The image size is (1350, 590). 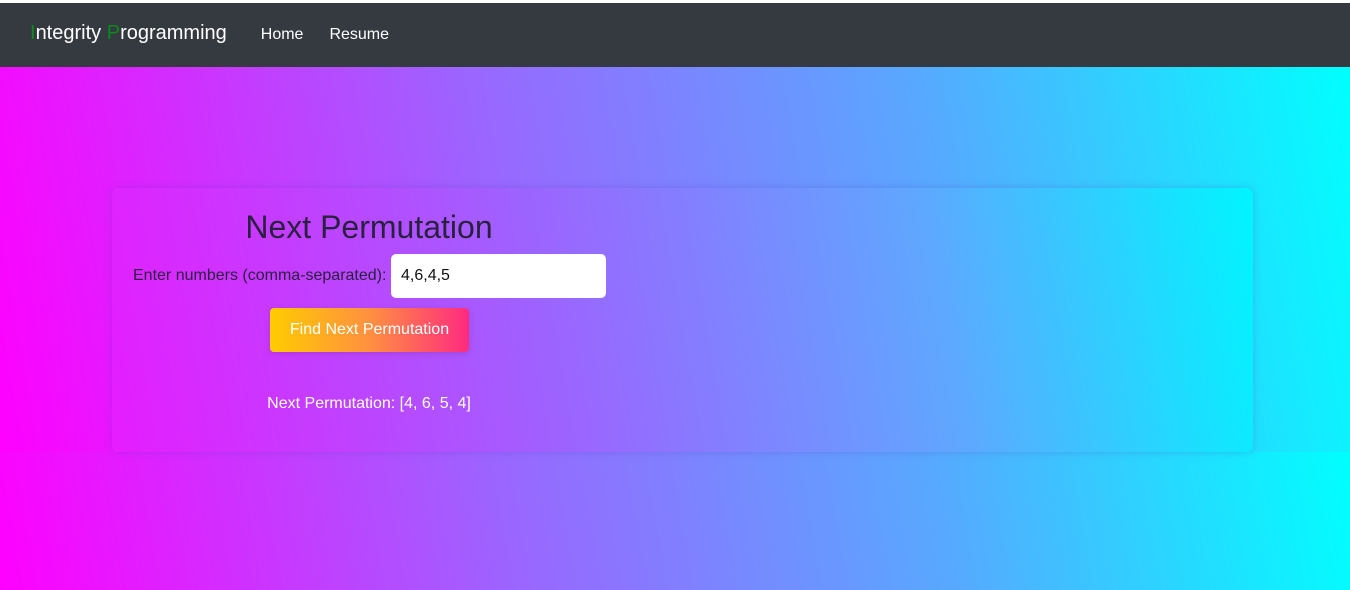 What do you see at coordinates (675, 35) in the screenshot?
I see `top-navbar: Integrity Programming Home Resume` at bounding box center [675, 35].